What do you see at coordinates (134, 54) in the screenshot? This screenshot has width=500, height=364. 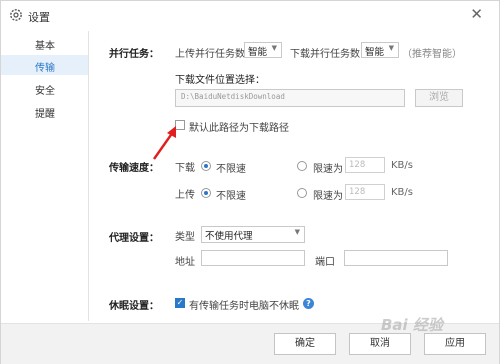 I see `parallel-label: 并行任务：` at bounding box center [134, 54].